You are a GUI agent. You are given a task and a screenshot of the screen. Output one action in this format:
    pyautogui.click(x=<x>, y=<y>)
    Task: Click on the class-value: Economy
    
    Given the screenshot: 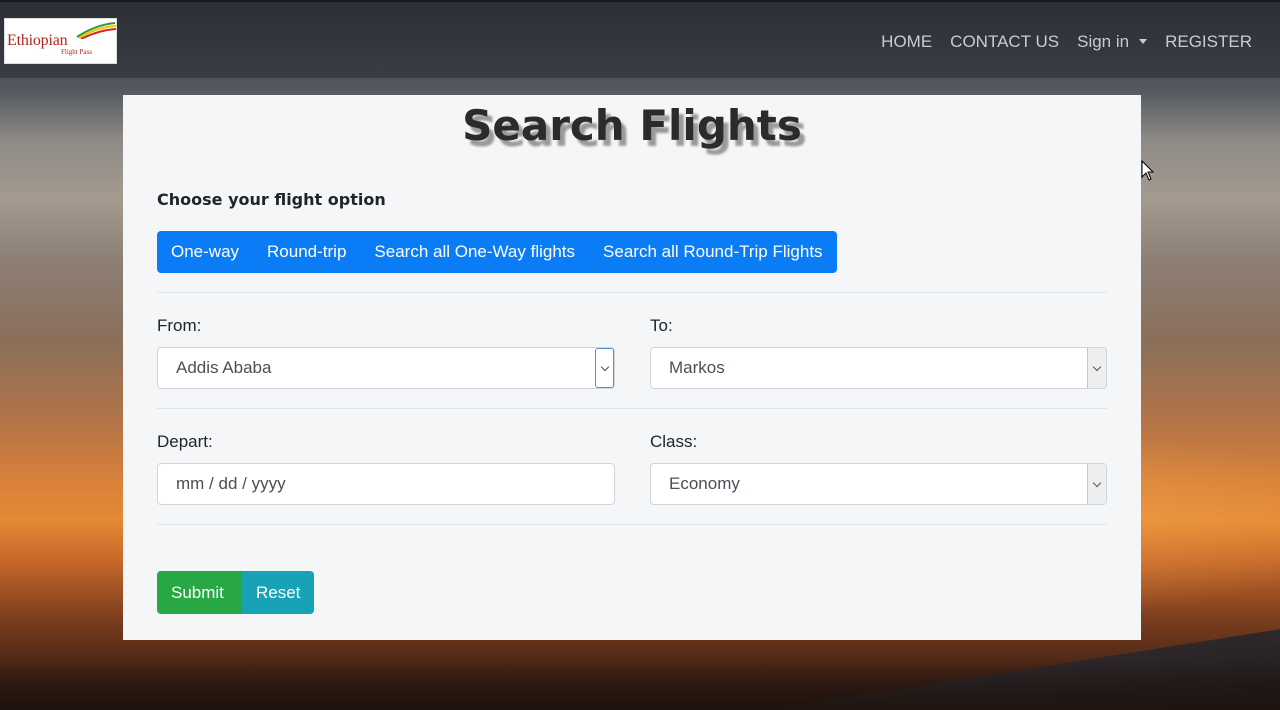 What is the action you would take?
    pyautogui.click(x=704, y=483)
    